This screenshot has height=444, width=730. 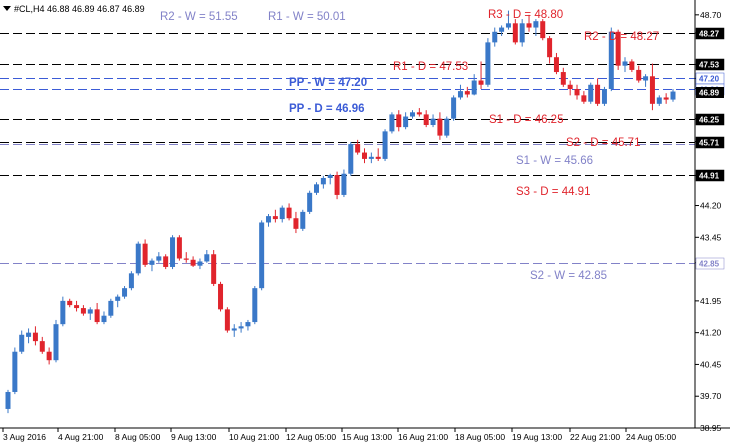 What do you see at coordinates (367, 437) in the screenshot?
I see `x-tick-label-6: 15 Aug 13:00` at bounding box center [367, 437].